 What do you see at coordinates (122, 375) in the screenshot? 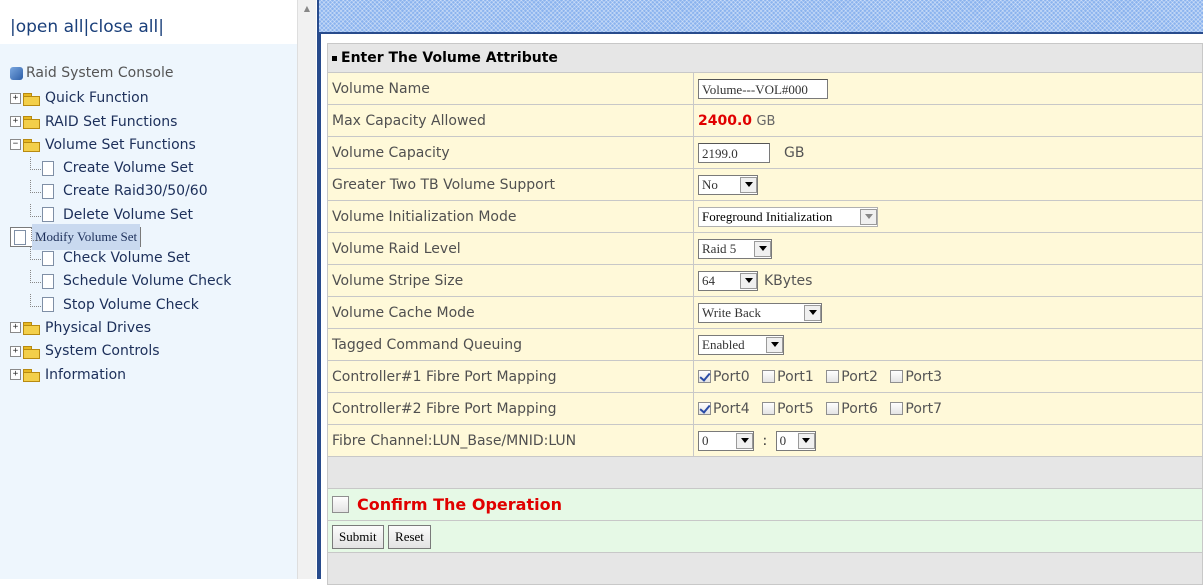
I see `tree-item-information: + Information` at bounding box center [122, 375].